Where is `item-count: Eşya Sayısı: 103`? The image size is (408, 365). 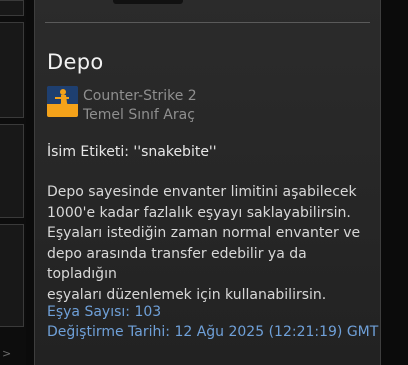
item-count: Eşya Sayısı: 103 is located at coordinates (104, 312).